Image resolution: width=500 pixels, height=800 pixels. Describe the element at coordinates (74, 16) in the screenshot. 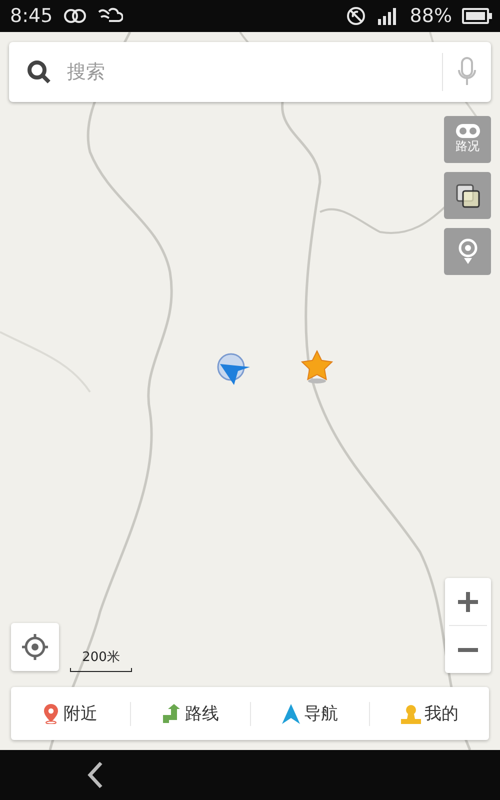

I see `link-icon` at that location.